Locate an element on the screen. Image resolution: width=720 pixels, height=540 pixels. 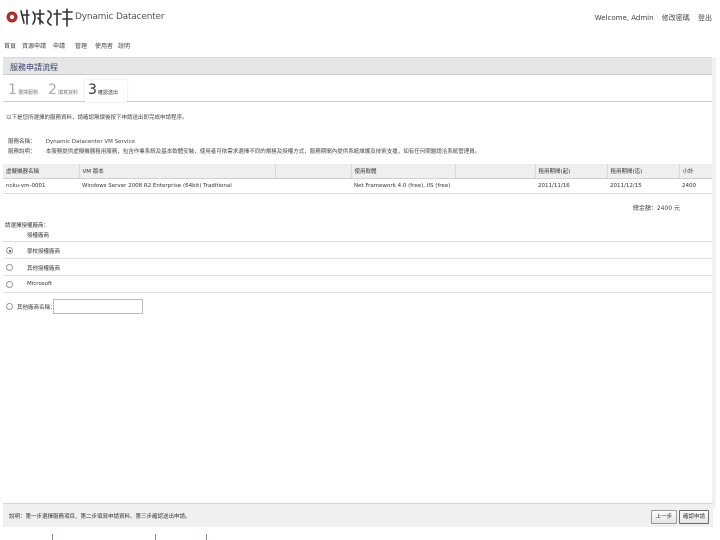
col-end-date: 租用期間(迄) is located at coordinates (643, 171).